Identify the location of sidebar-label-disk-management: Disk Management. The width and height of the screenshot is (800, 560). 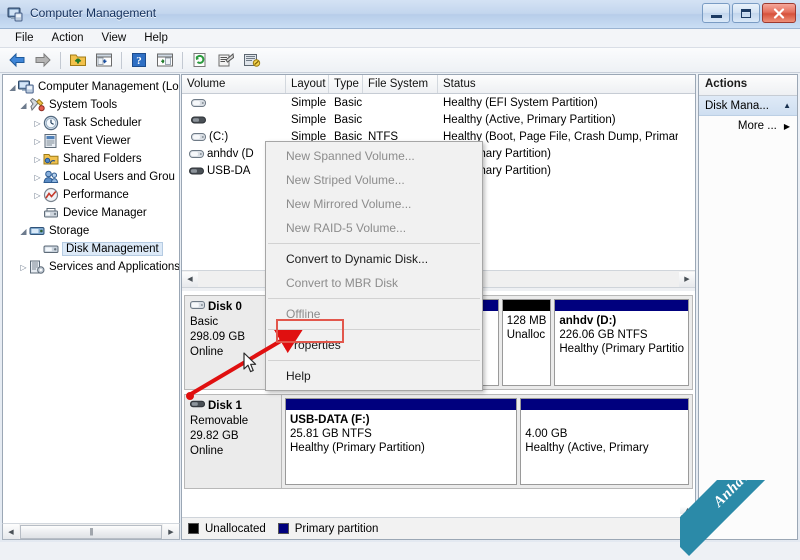
(112, 249).